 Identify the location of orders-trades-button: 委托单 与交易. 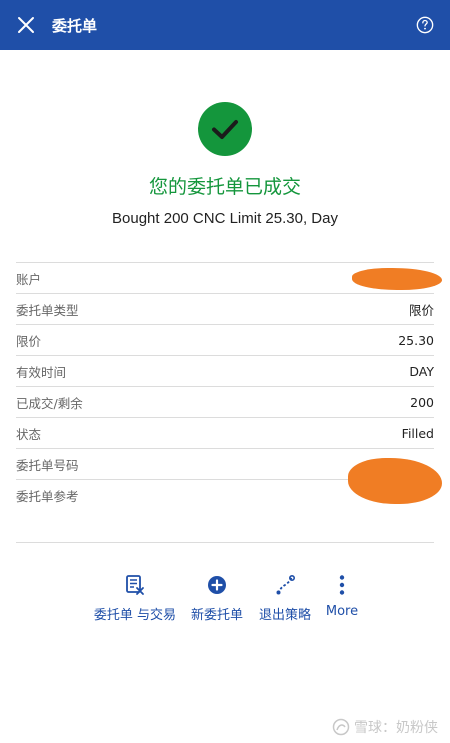
(135, 598).